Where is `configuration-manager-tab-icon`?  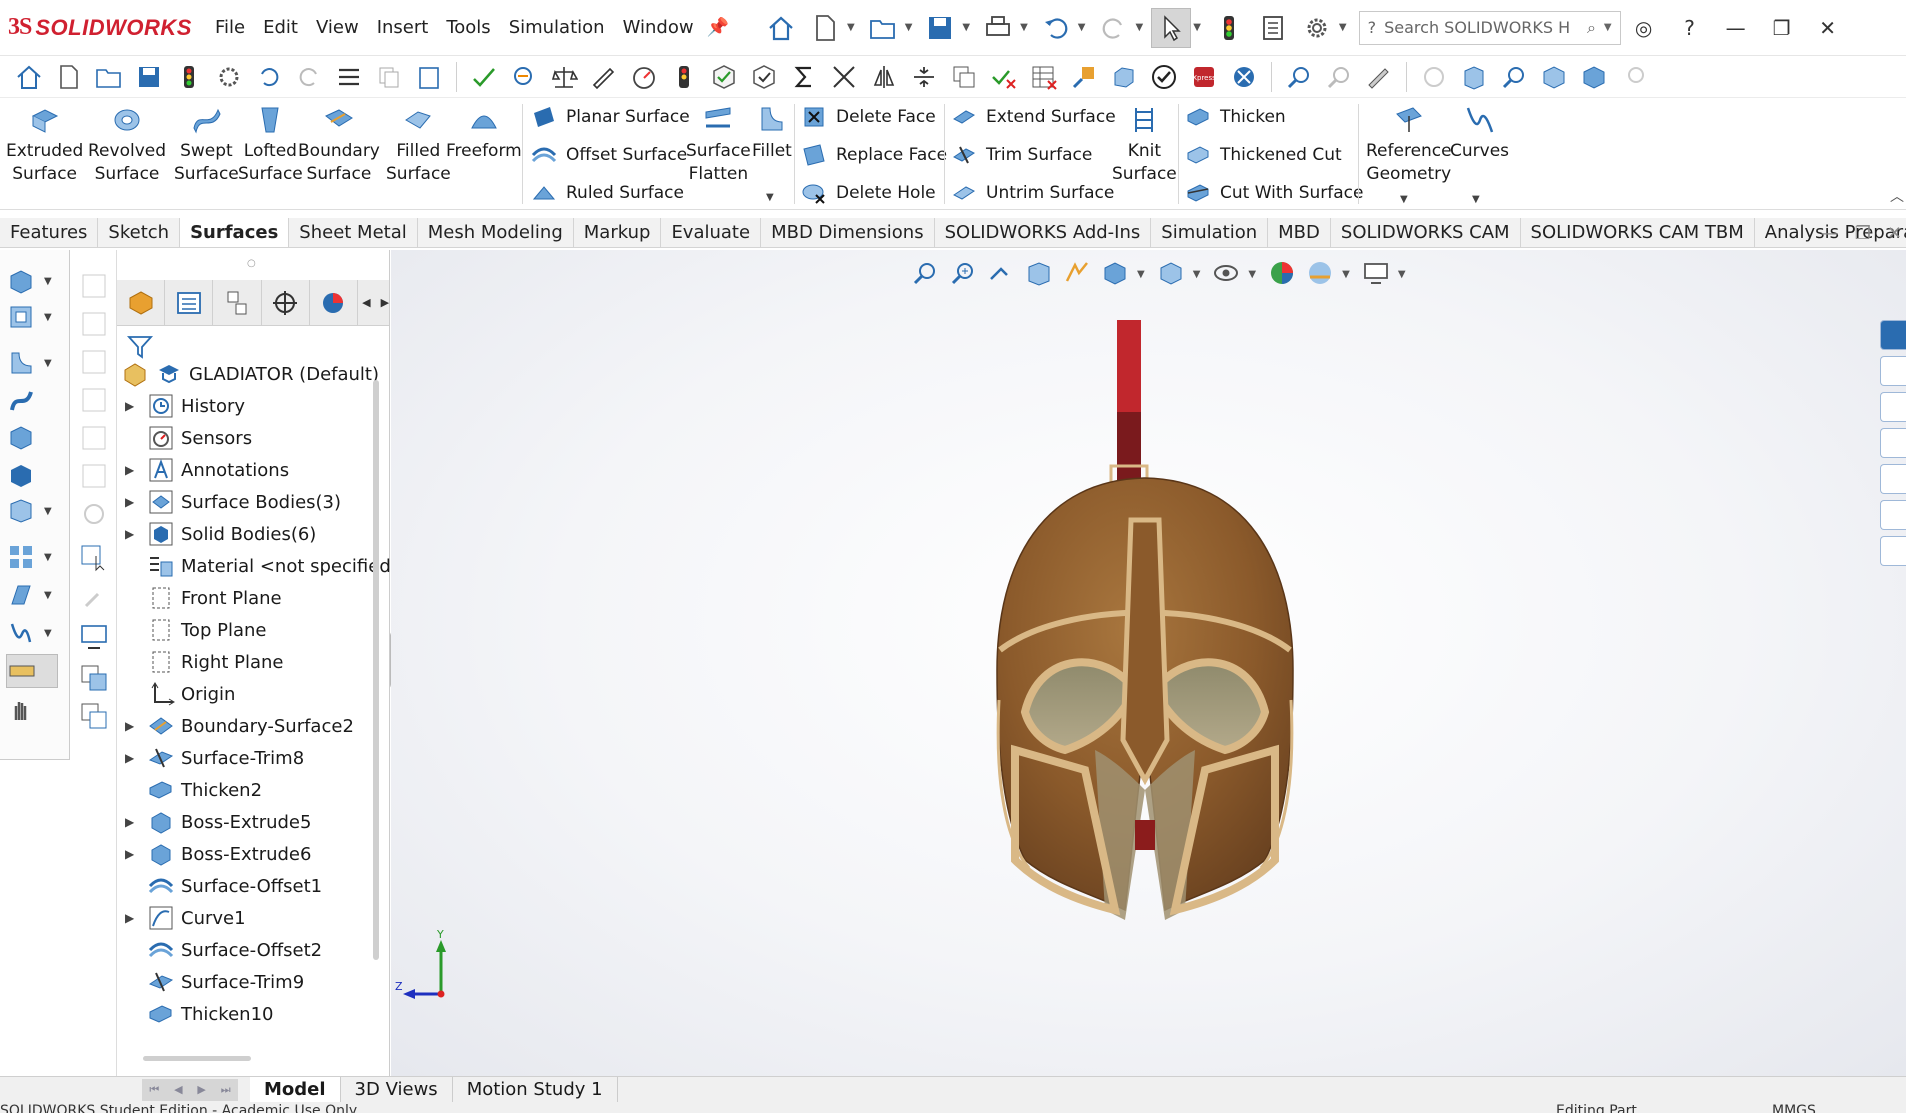 configuration-manager-tab-icon is located at coordinates (237, 302).